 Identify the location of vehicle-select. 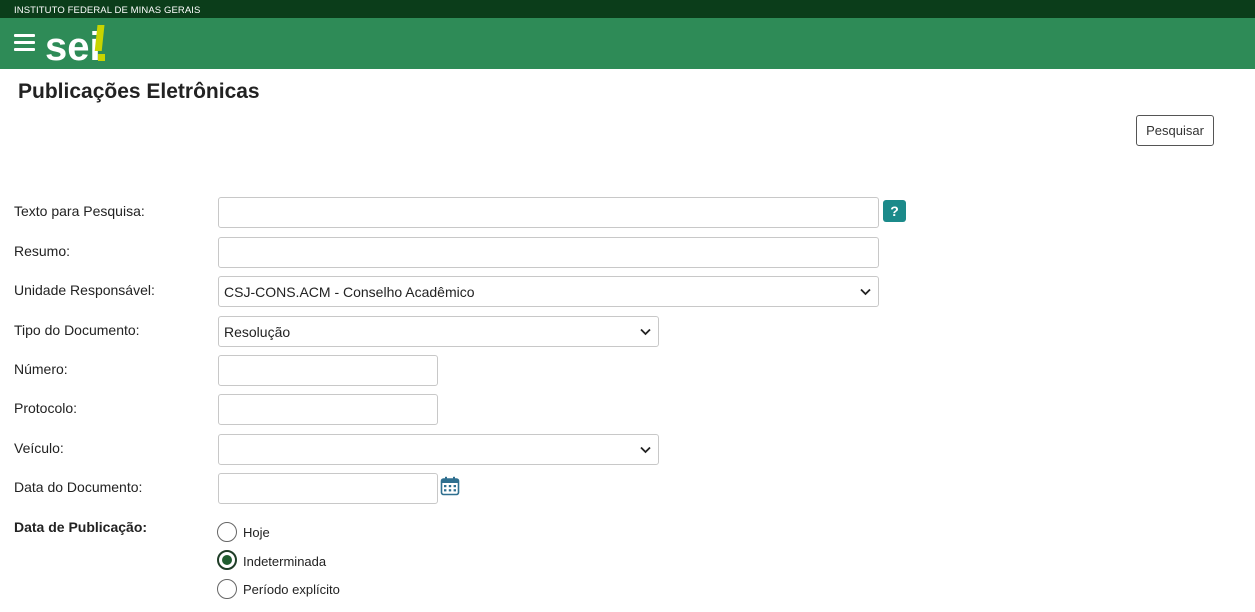
(438, 449).